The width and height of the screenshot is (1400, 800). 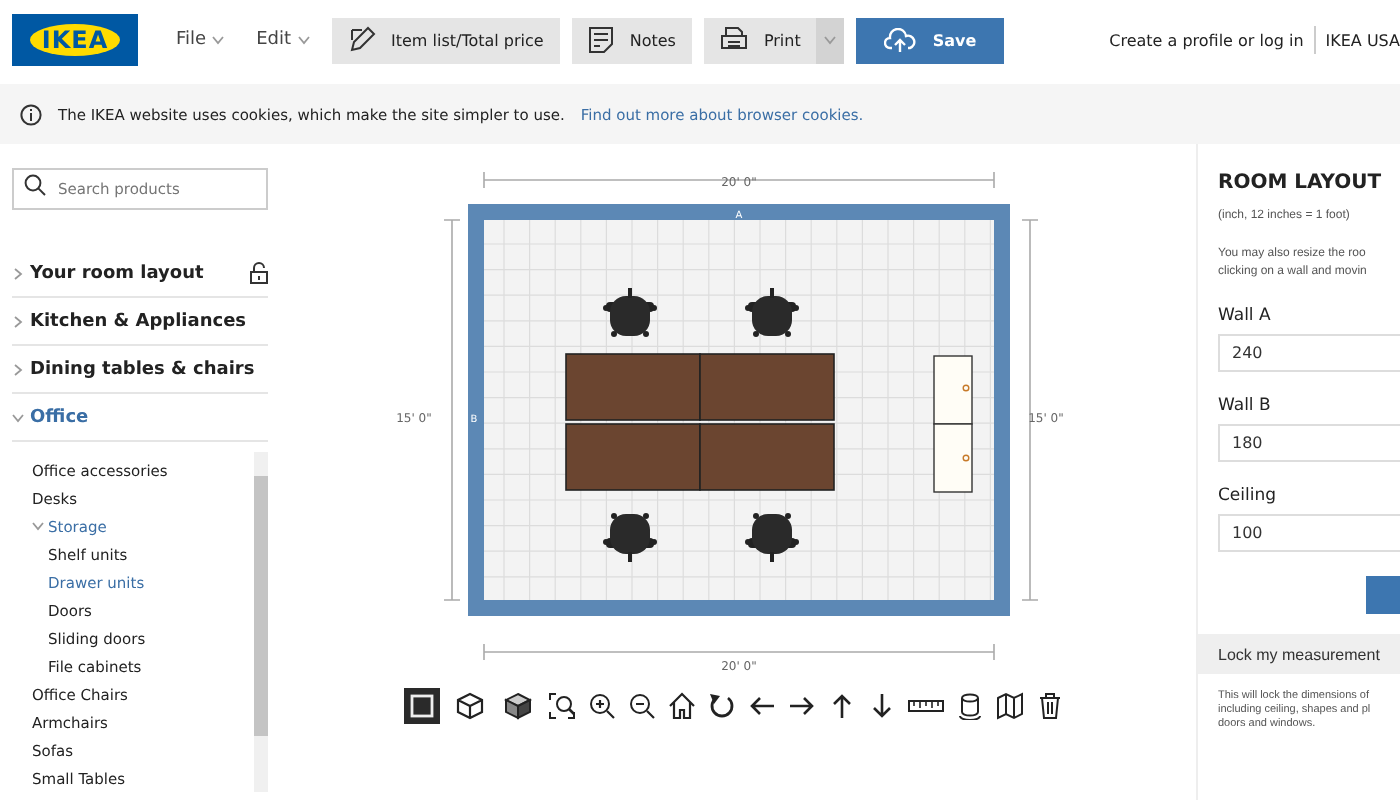 What do you see at coordinates (1301, 183) in the screenshot?
I see `panel-title: ROOM LAYOUT` at bounding box center [1301, 183].